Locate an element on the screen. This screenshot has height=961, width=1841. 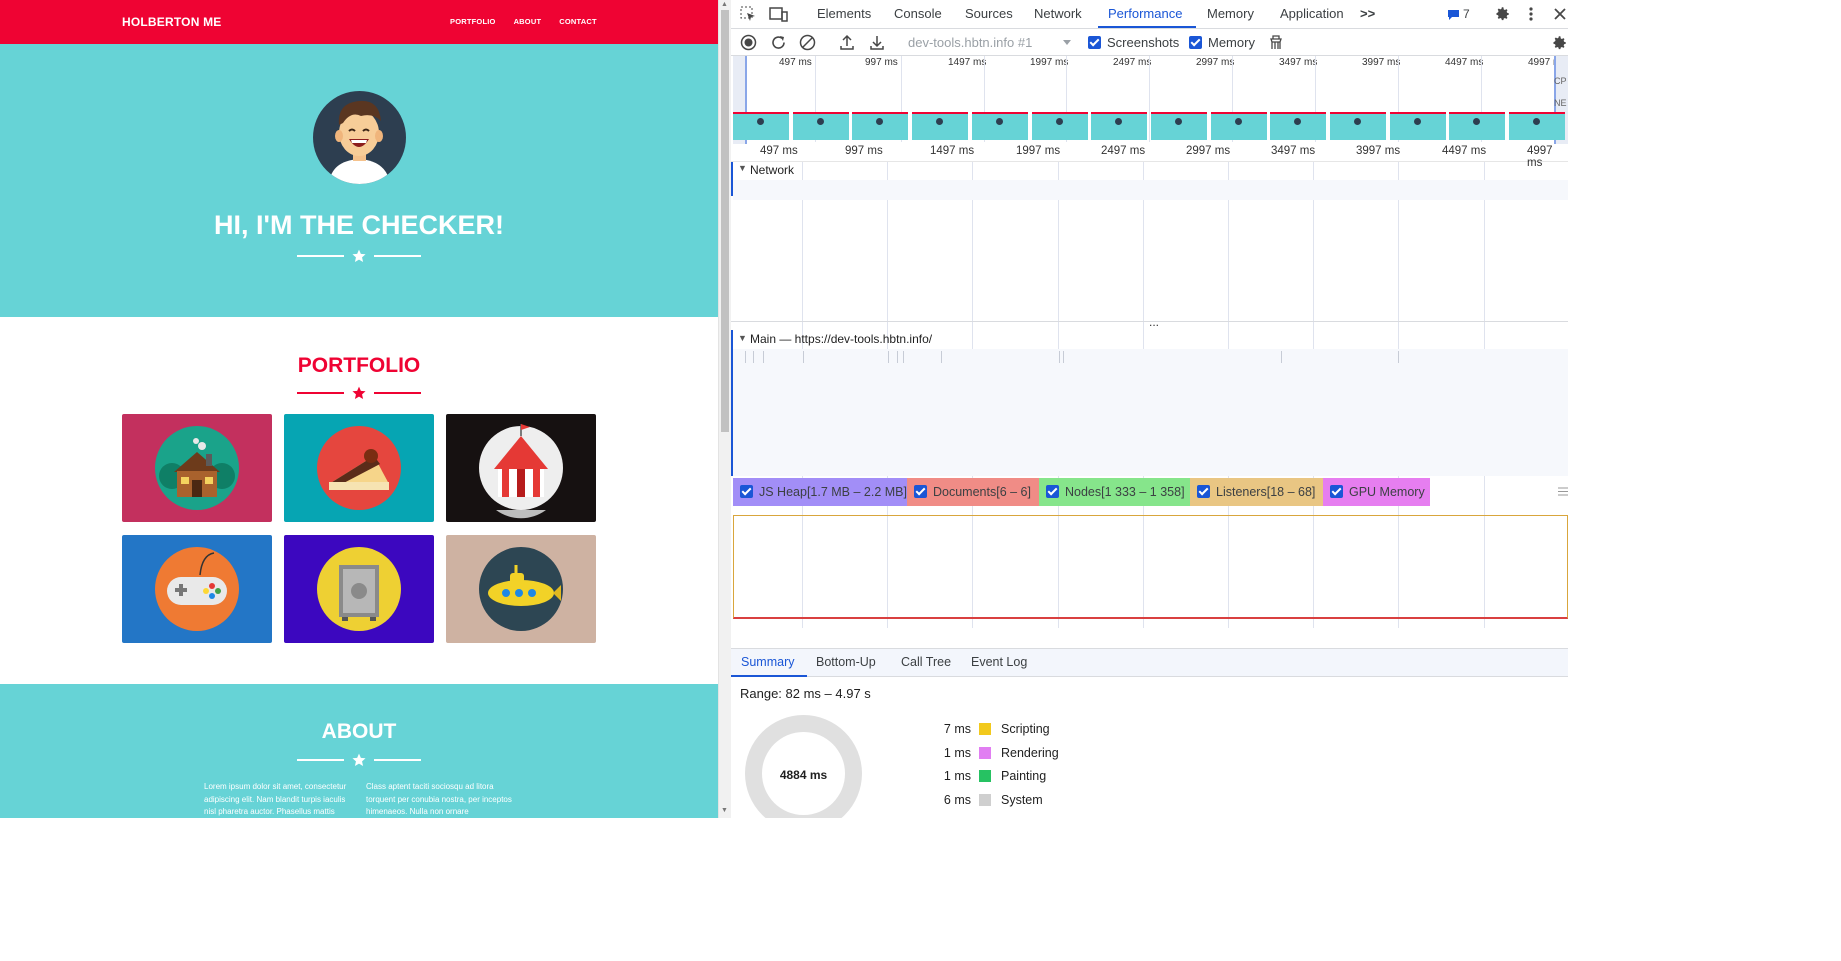
tab-elements: Elements is located at coordinates (844, 13).